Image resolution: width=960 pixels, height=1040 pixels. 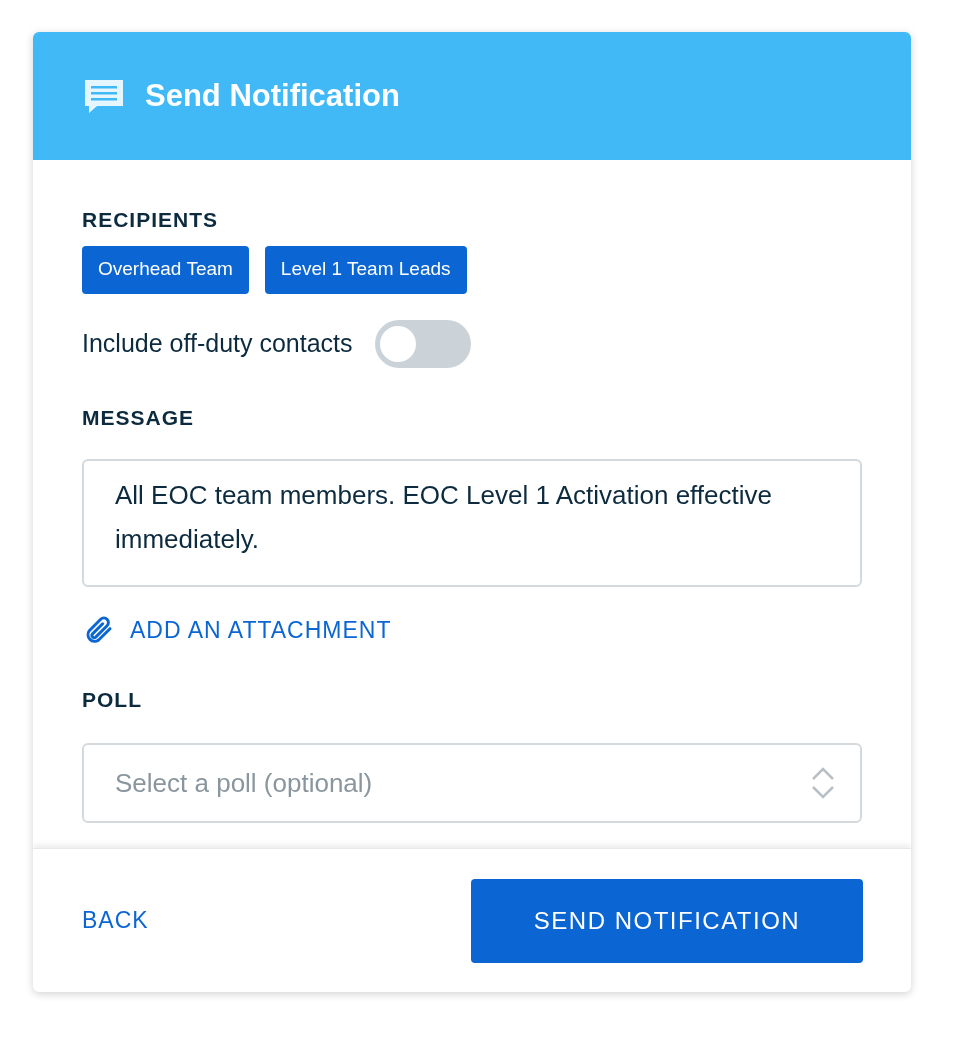 I want to click on section-label: MESSAGE, so click(x=139, y=417).